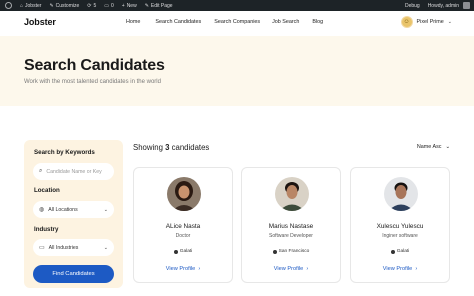 The height and width of the screenshot is (296, 474). I want to click on nav-search-companies: Search Companies, so click(237, 22).